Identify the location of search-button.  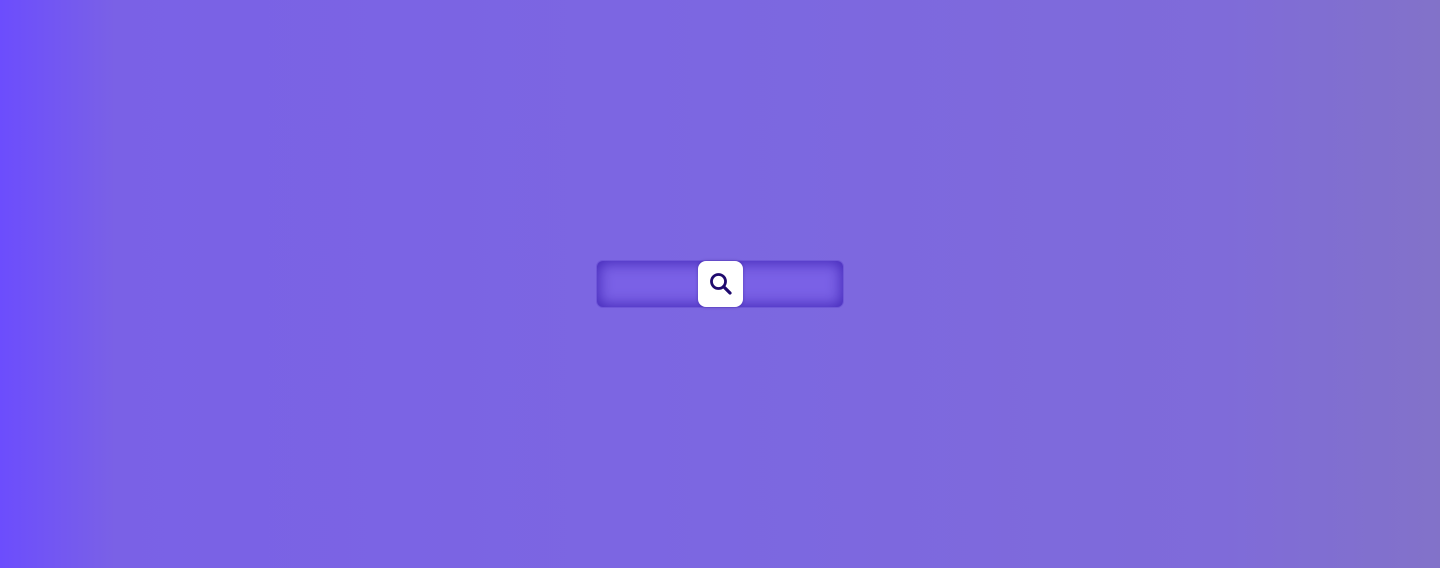
(720, 284).